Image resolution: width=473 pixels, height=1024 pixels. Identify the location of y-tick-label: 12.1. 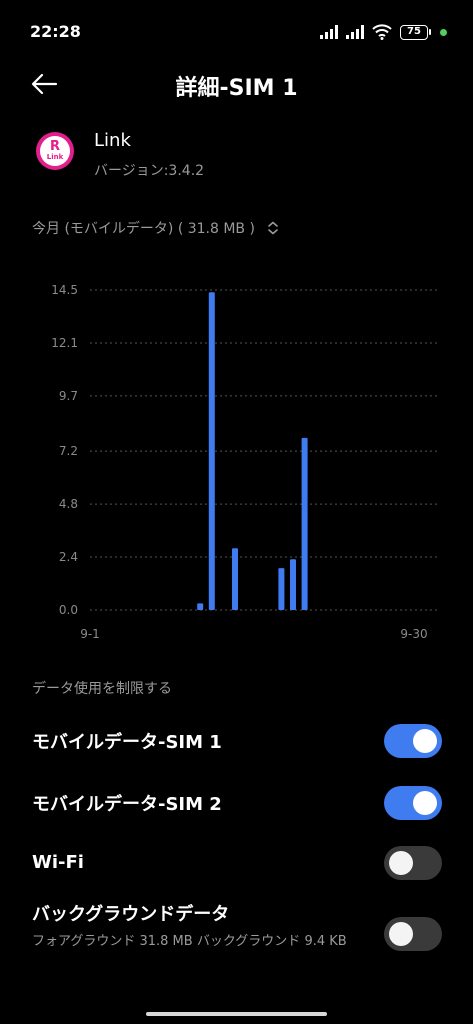
(64, 343).